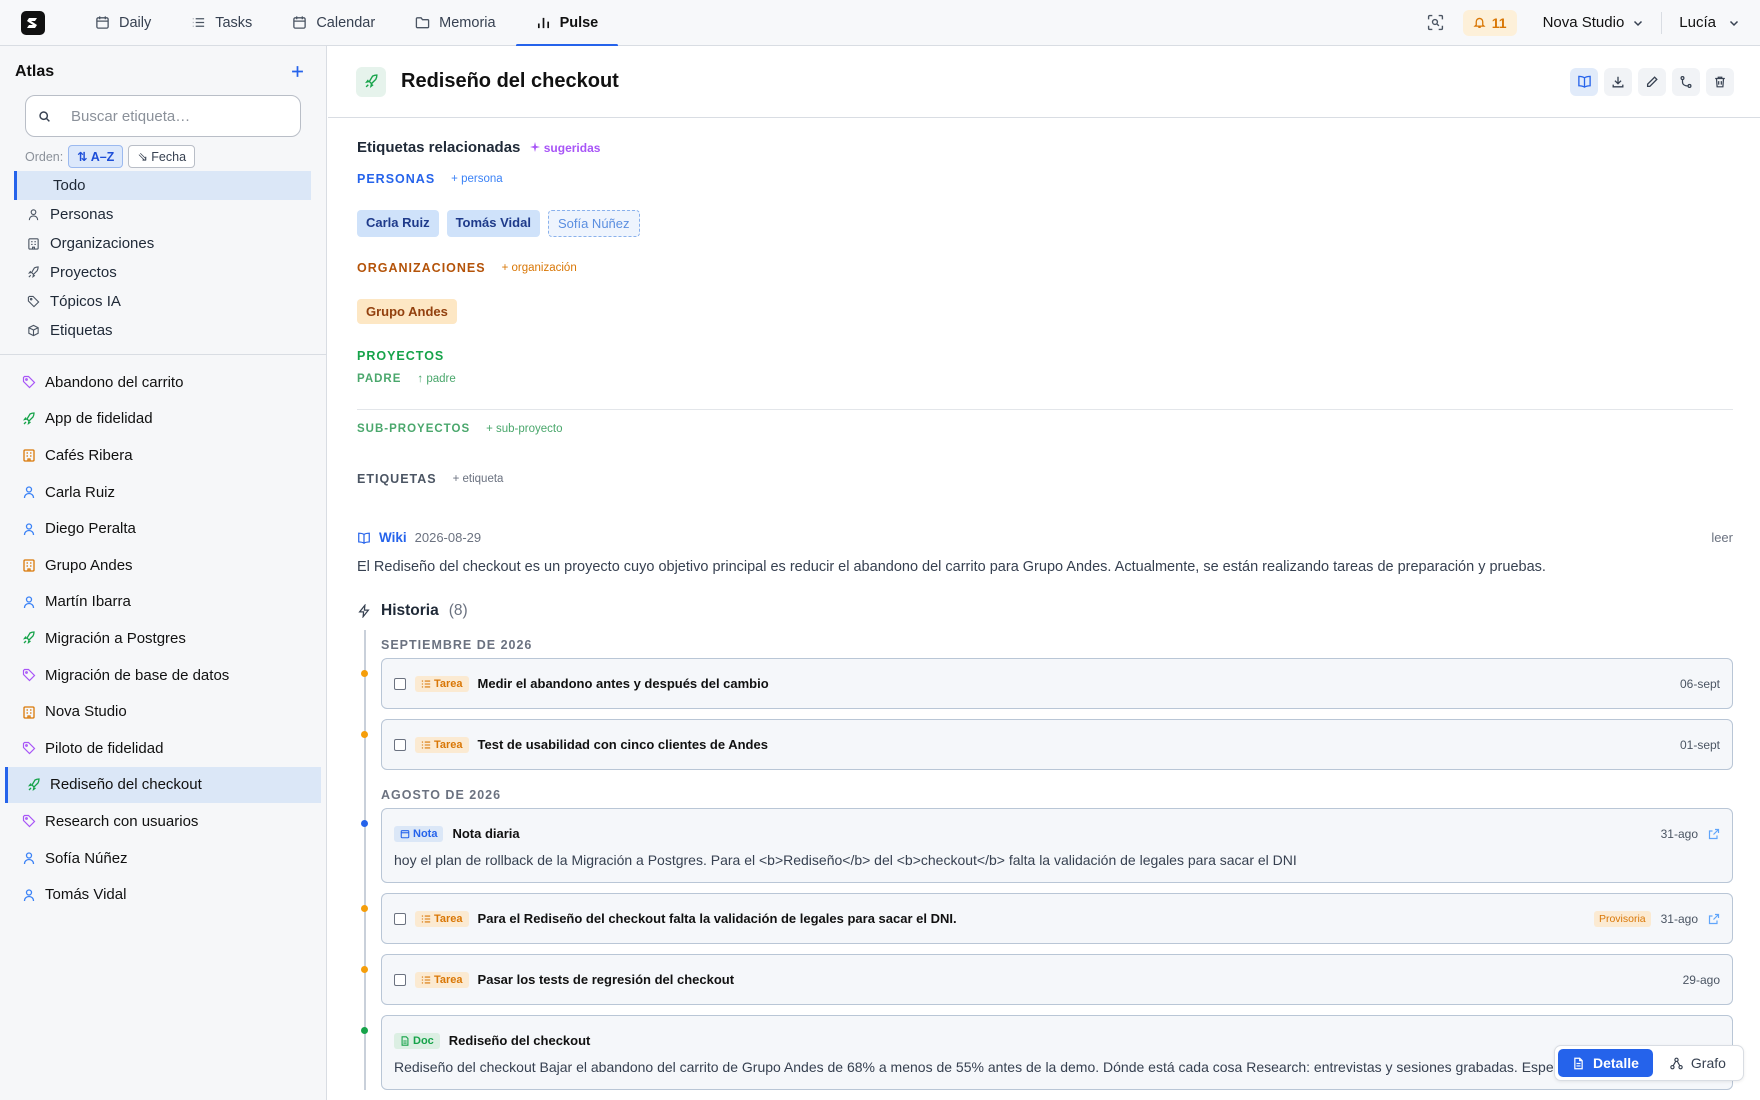  I want to click on merge-button, so click(1686, 81).